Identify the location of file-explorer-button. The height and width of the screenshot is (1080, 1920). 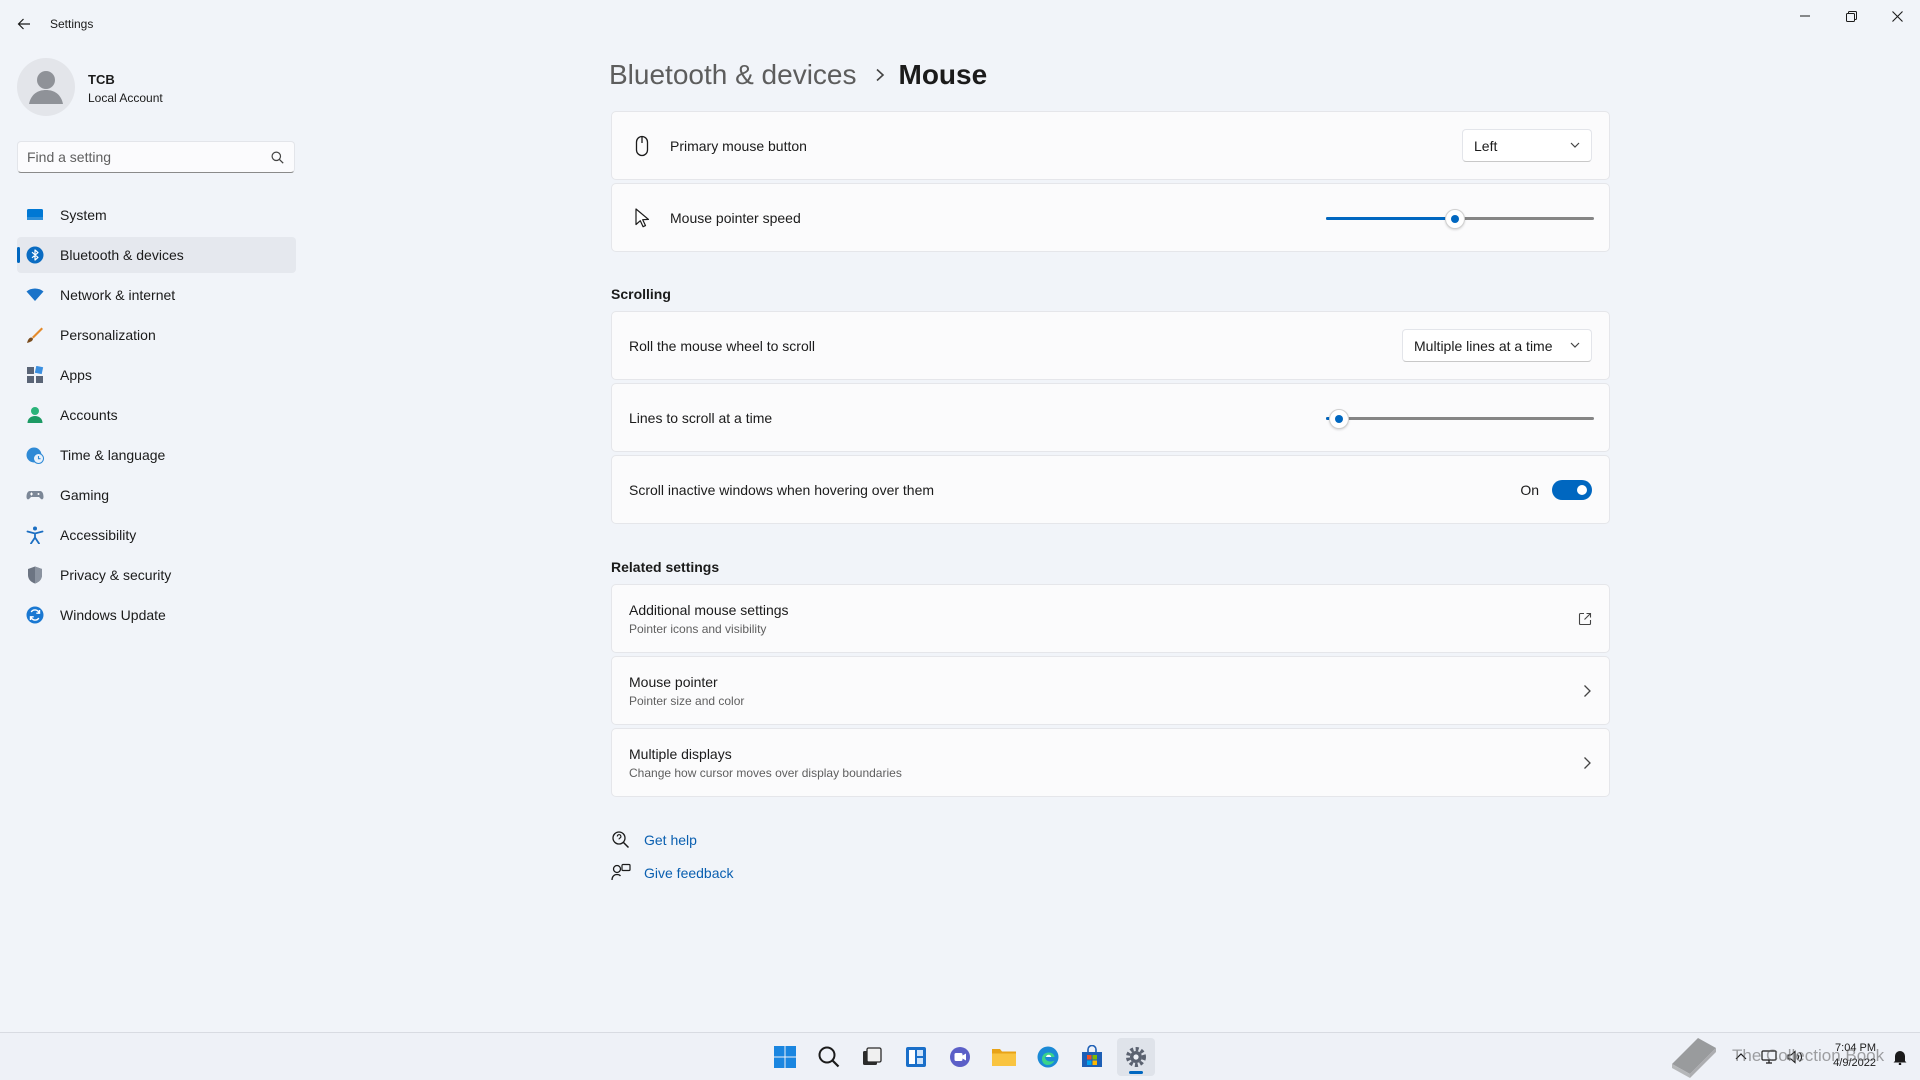
(1004, 1057).